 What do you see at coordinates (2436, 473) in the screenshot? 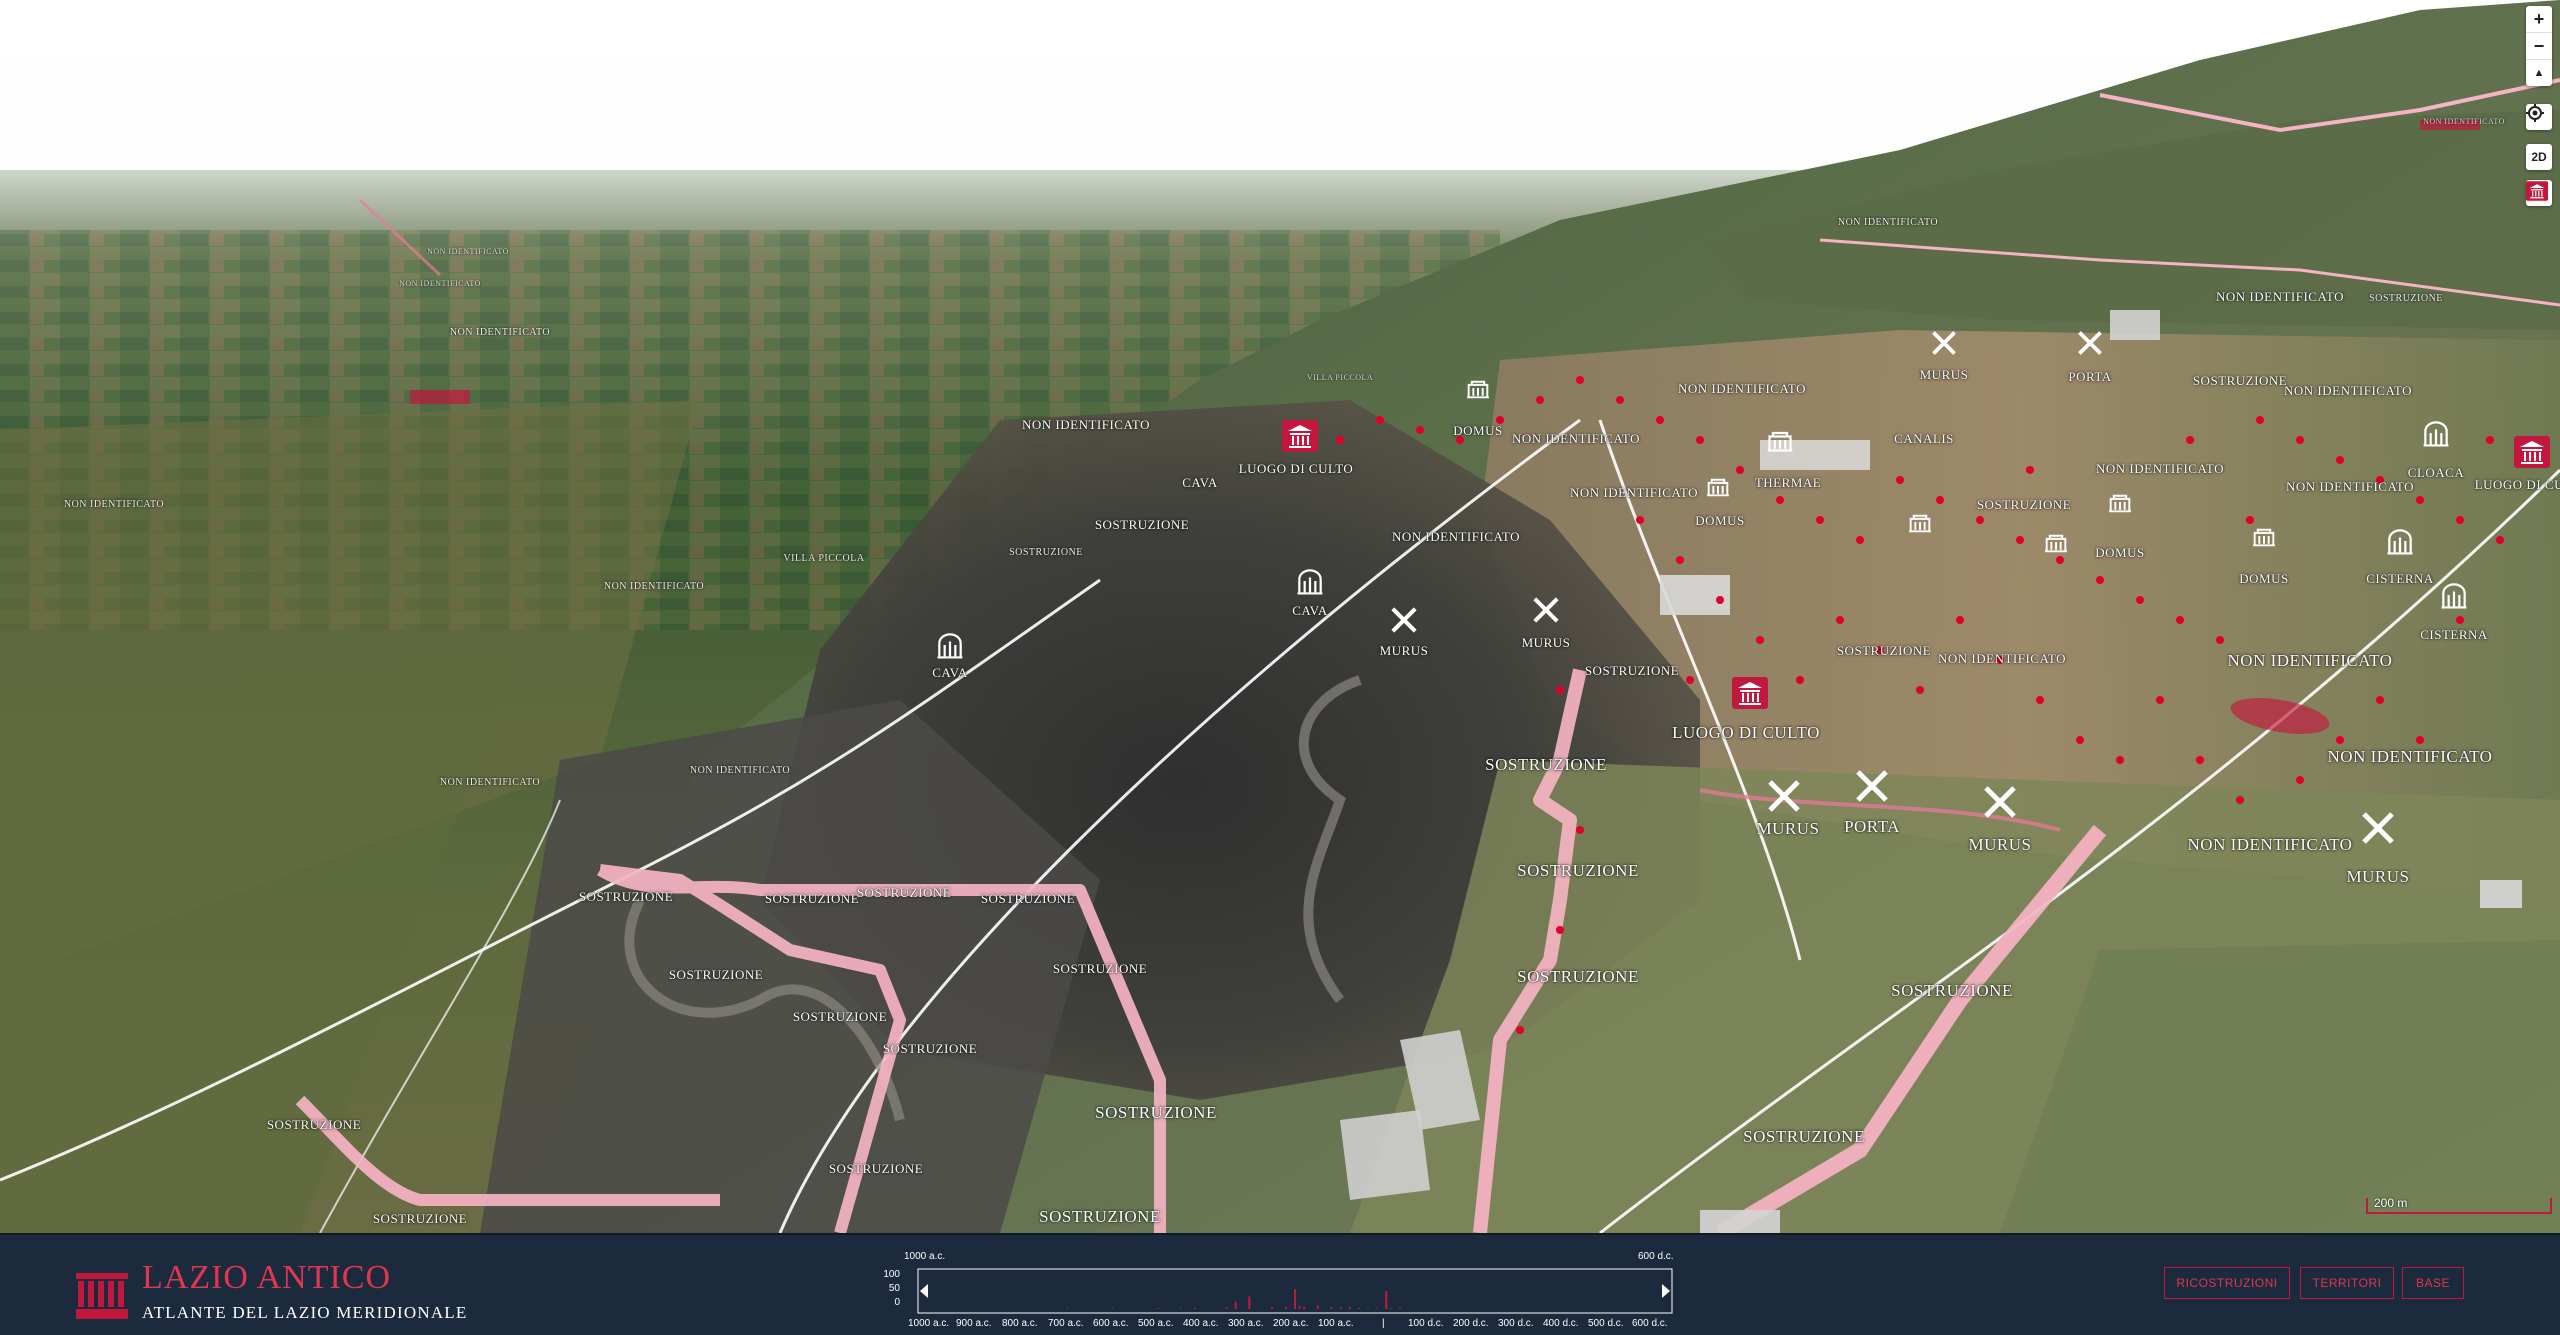
I see `poi-label: CLOACA` at bounding box center [2436, 473].